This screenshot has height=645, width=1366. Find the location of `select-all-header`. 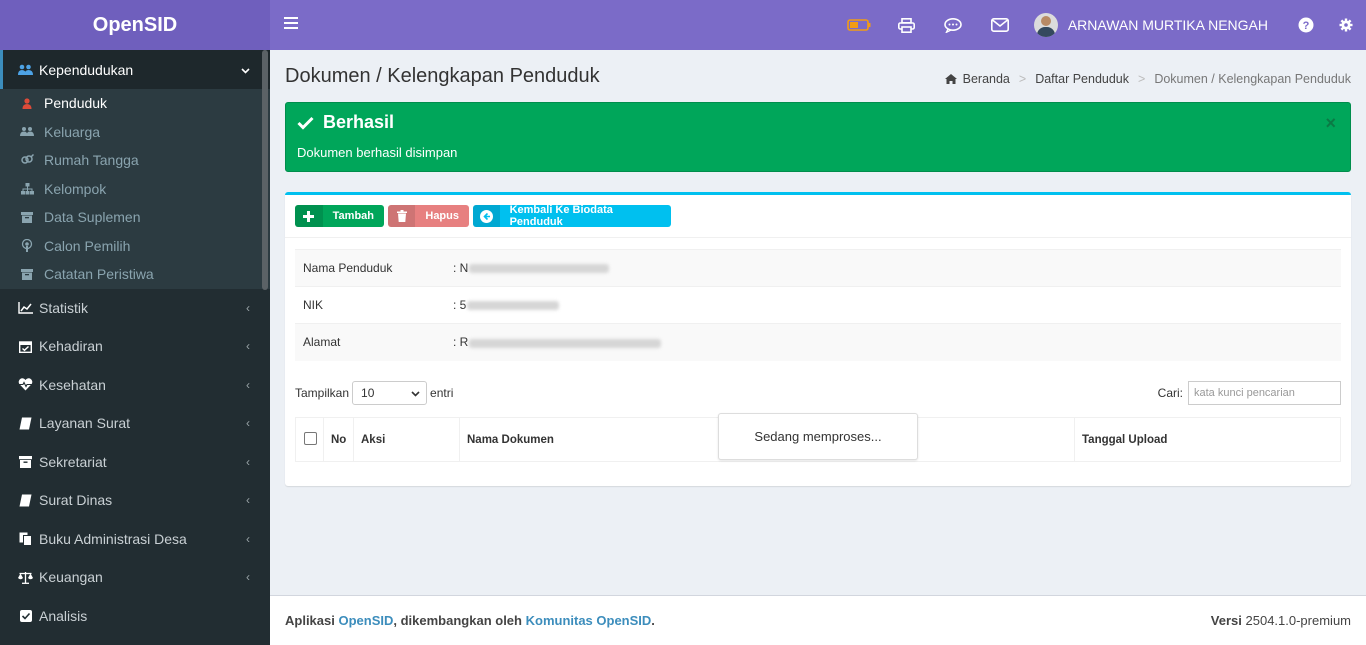

select-all-header is located at coordinates (309, 439).